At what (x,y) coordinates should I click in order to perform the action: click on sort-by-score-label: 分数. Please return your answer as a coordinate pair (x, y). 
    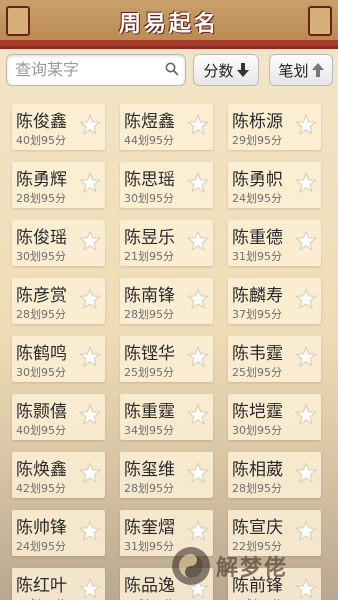
    Looking at the image, I should click on (218, 70).